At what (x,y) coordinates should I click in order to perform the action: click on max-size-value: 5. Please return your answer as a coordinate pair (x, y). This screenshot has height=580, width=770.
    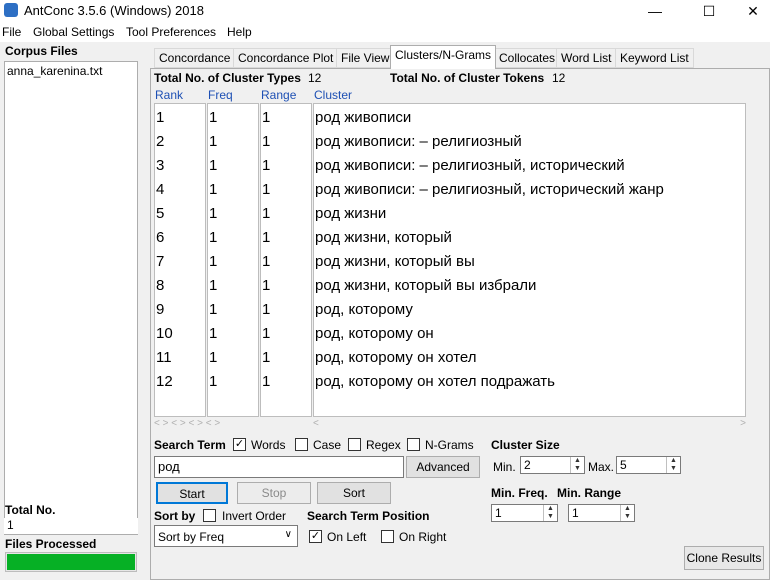
    Looking at the image, I should click on (623, 465).